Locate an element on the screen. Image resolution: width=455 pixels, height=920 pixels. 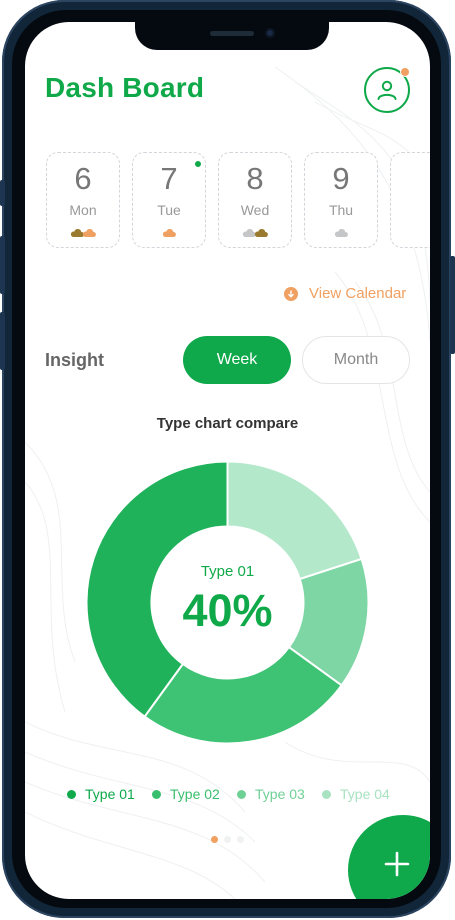
add-button is located at coordinates (389, 857).